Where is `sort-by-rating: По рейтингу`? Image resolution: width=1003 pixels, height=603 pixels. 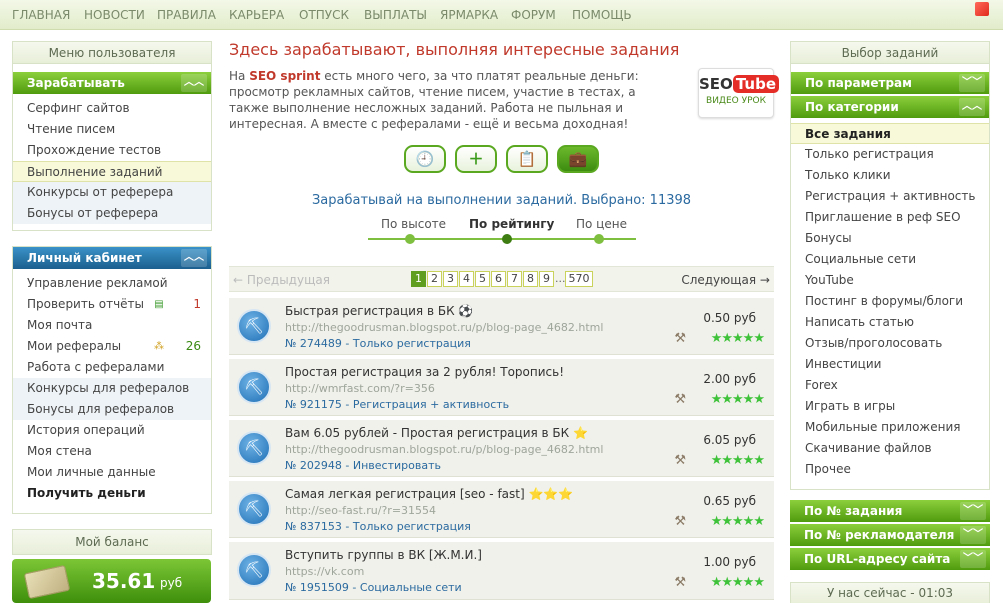
sort-by-rating: По рейтингу is located at coordinates (511, 224).